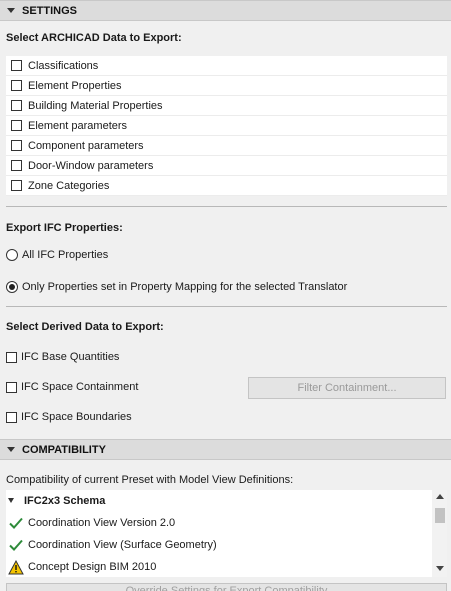  What do you see at coordinates (225, 449) in the screenshot?
I see `compatibility-section-header: COMPATIBILITY` at bounding box center [225, 449].